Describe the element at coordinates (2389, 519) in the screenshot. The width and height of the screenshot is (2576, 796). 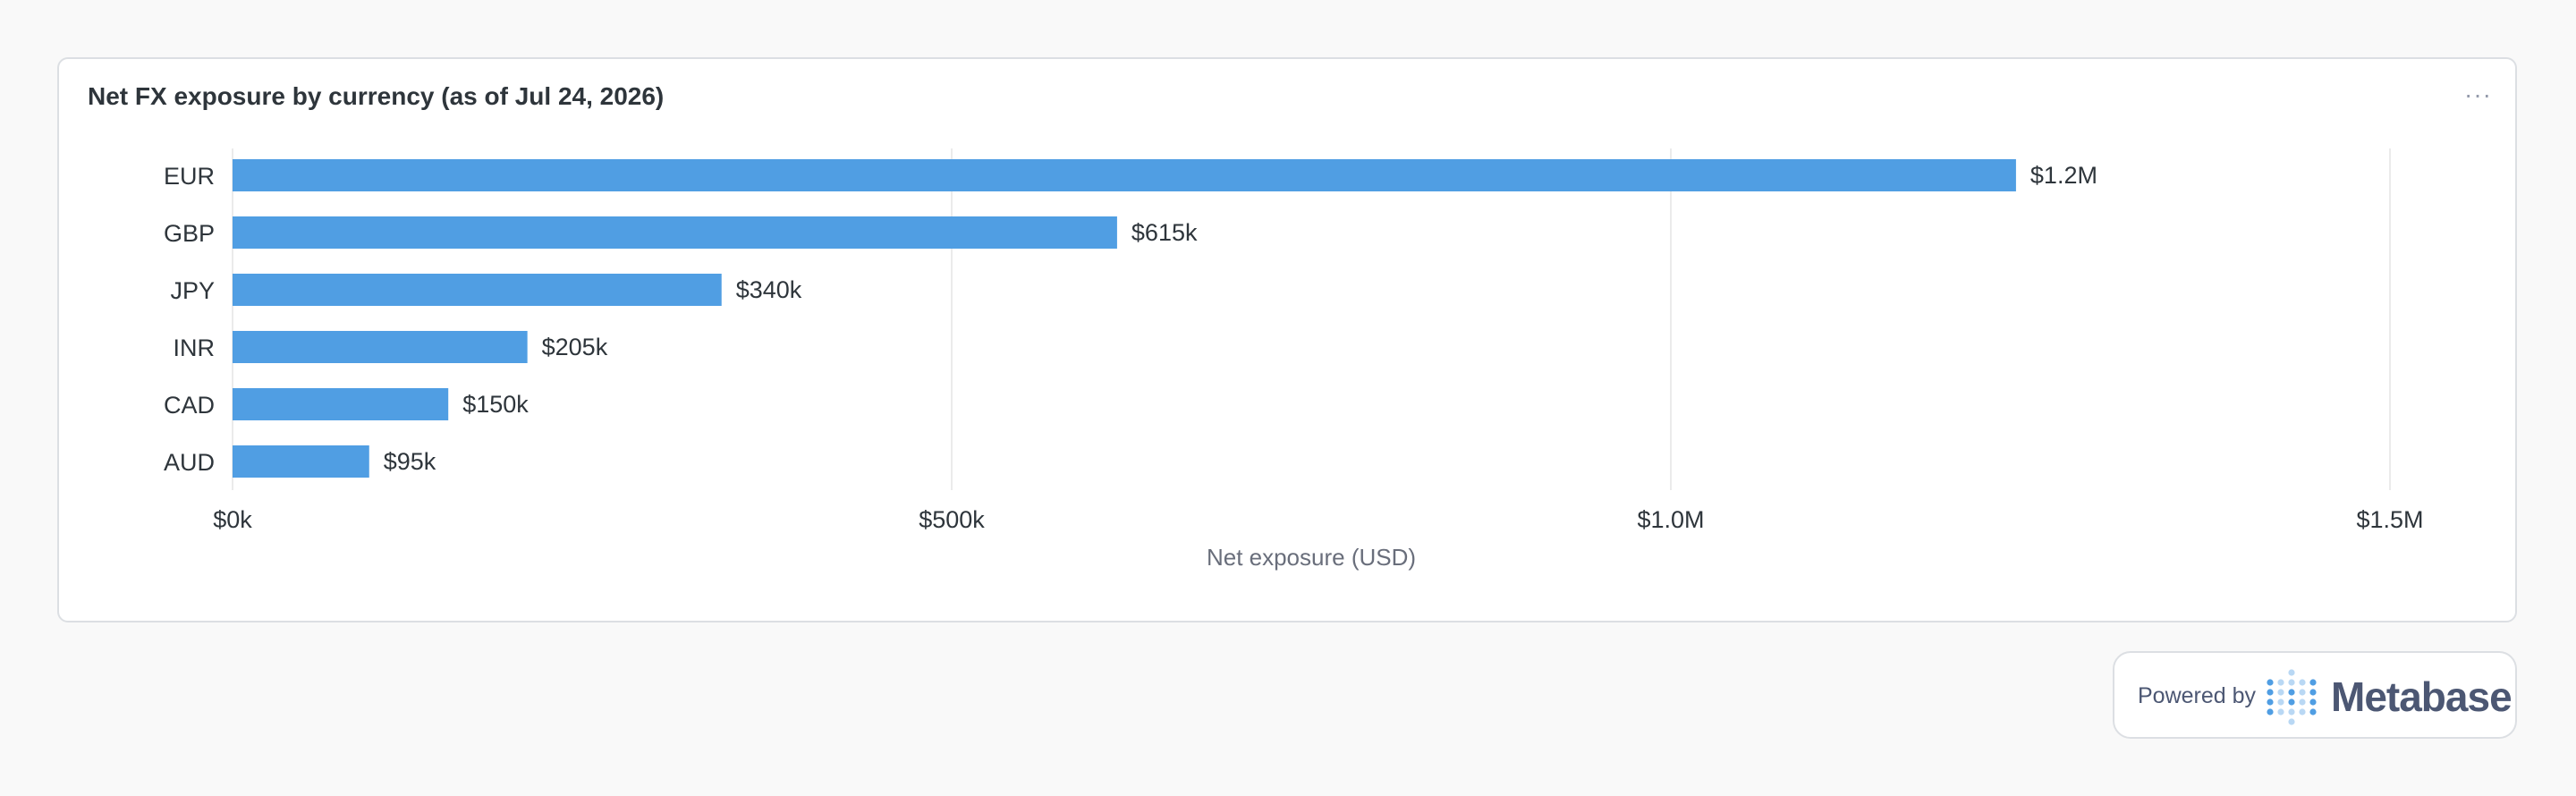
I see `x-tick-label: $1.5M` at that location.